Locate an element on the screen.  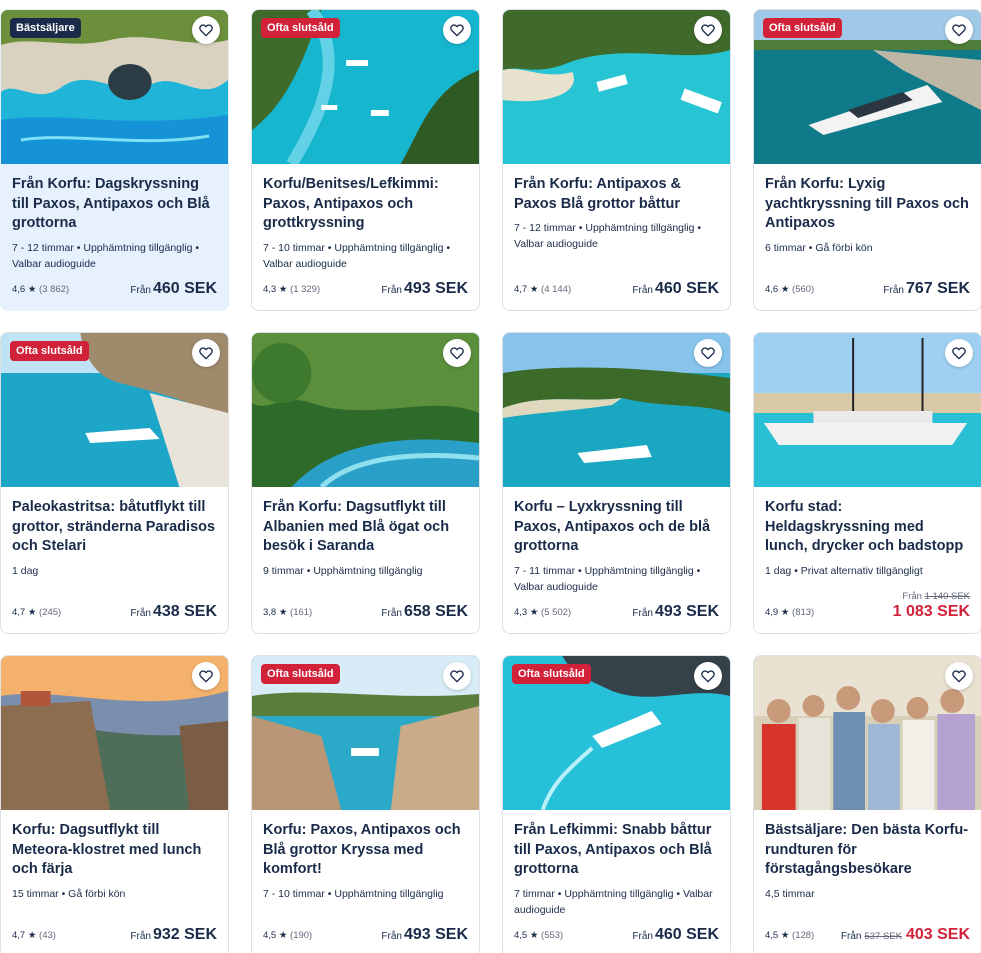
price-block: Från 460 SEK is located at coordinates (675, 289).